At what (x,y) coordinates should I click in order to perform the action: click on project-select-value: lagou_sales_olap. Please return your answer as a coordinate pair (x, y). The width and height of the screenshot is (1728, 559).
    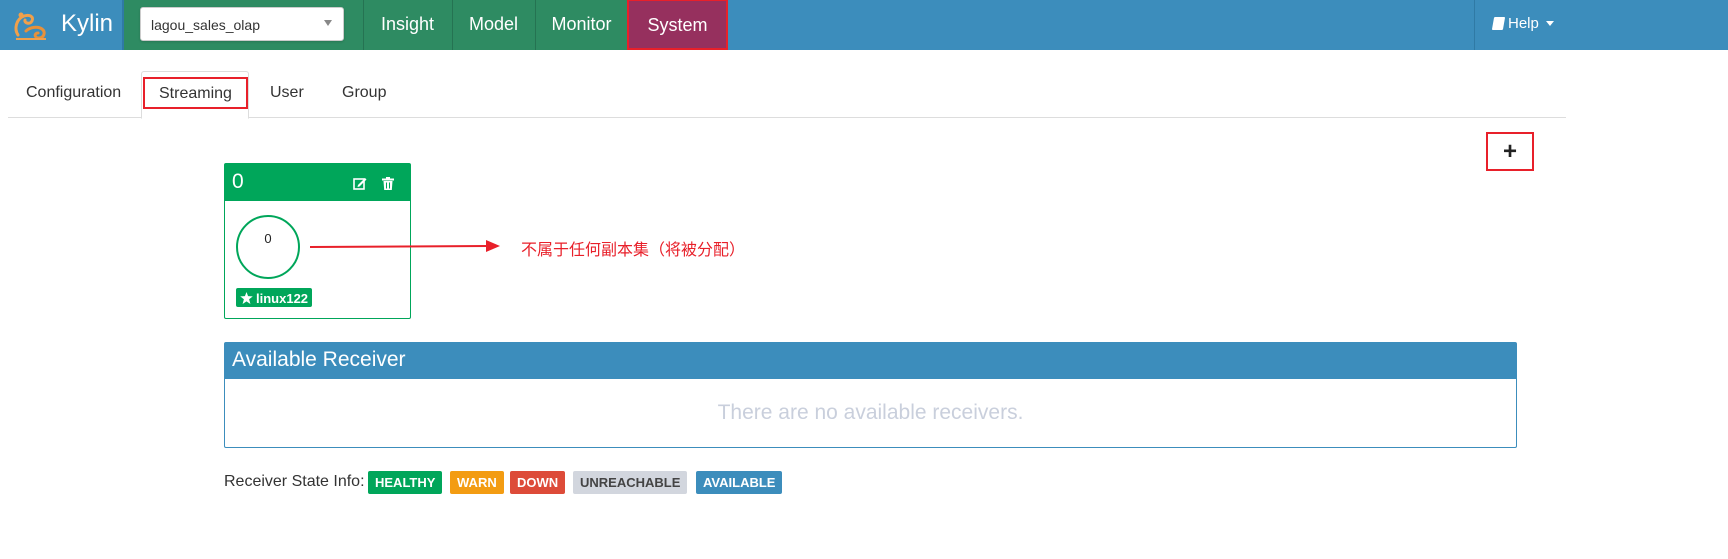
    Looking at the image, I should click on (205, 25).